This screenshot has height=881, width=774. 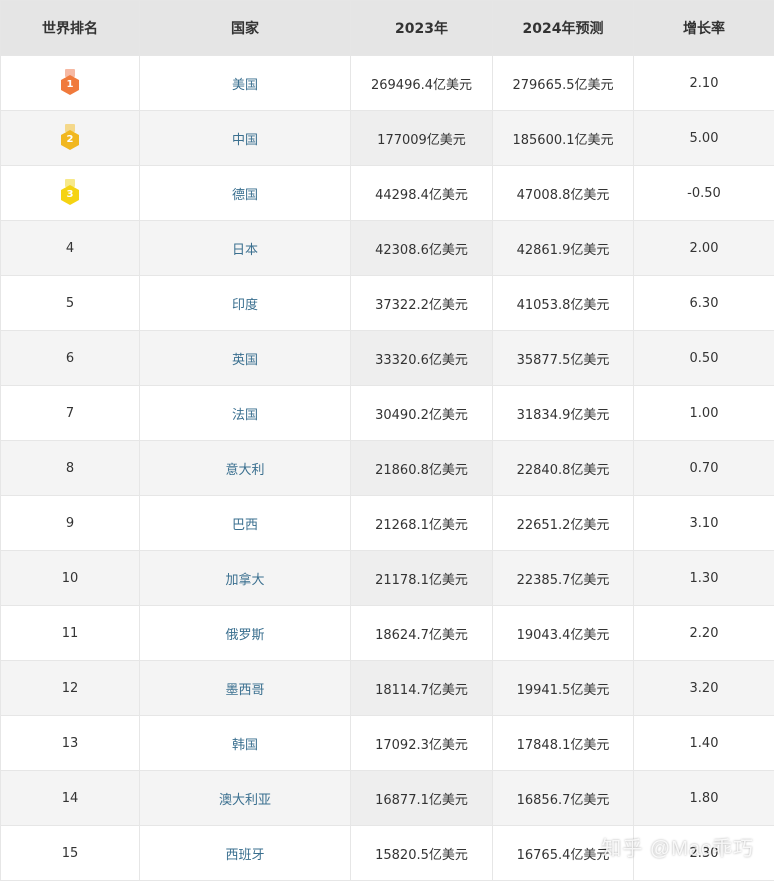 I want to click on table-row: 3德国44298.4亿美元47008.8亿美元-0.50, so click(x=387, y=193).